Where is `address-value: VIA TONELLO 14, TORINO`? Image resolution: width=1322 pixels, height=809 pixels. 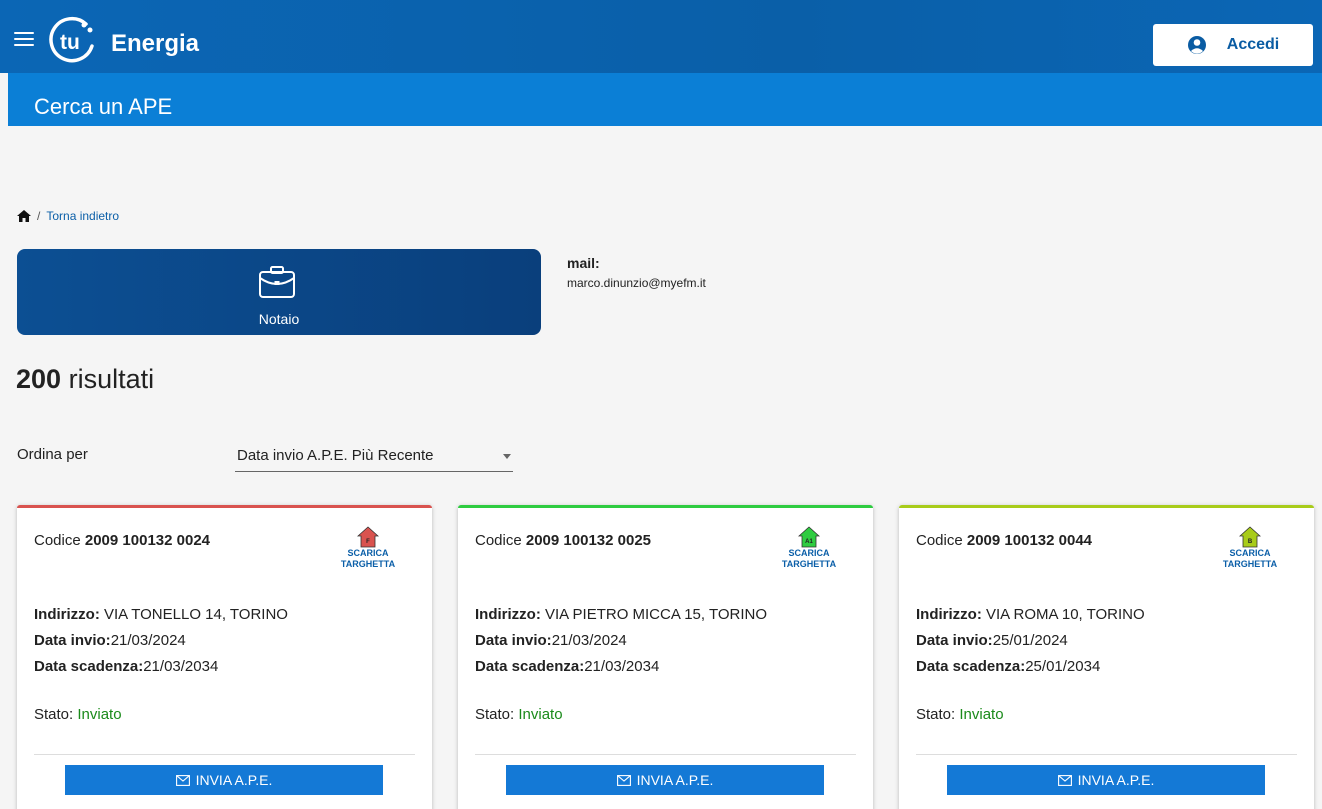 address-value: VIA TONELLO 14, TORINO is located at coordinates (196, 614).